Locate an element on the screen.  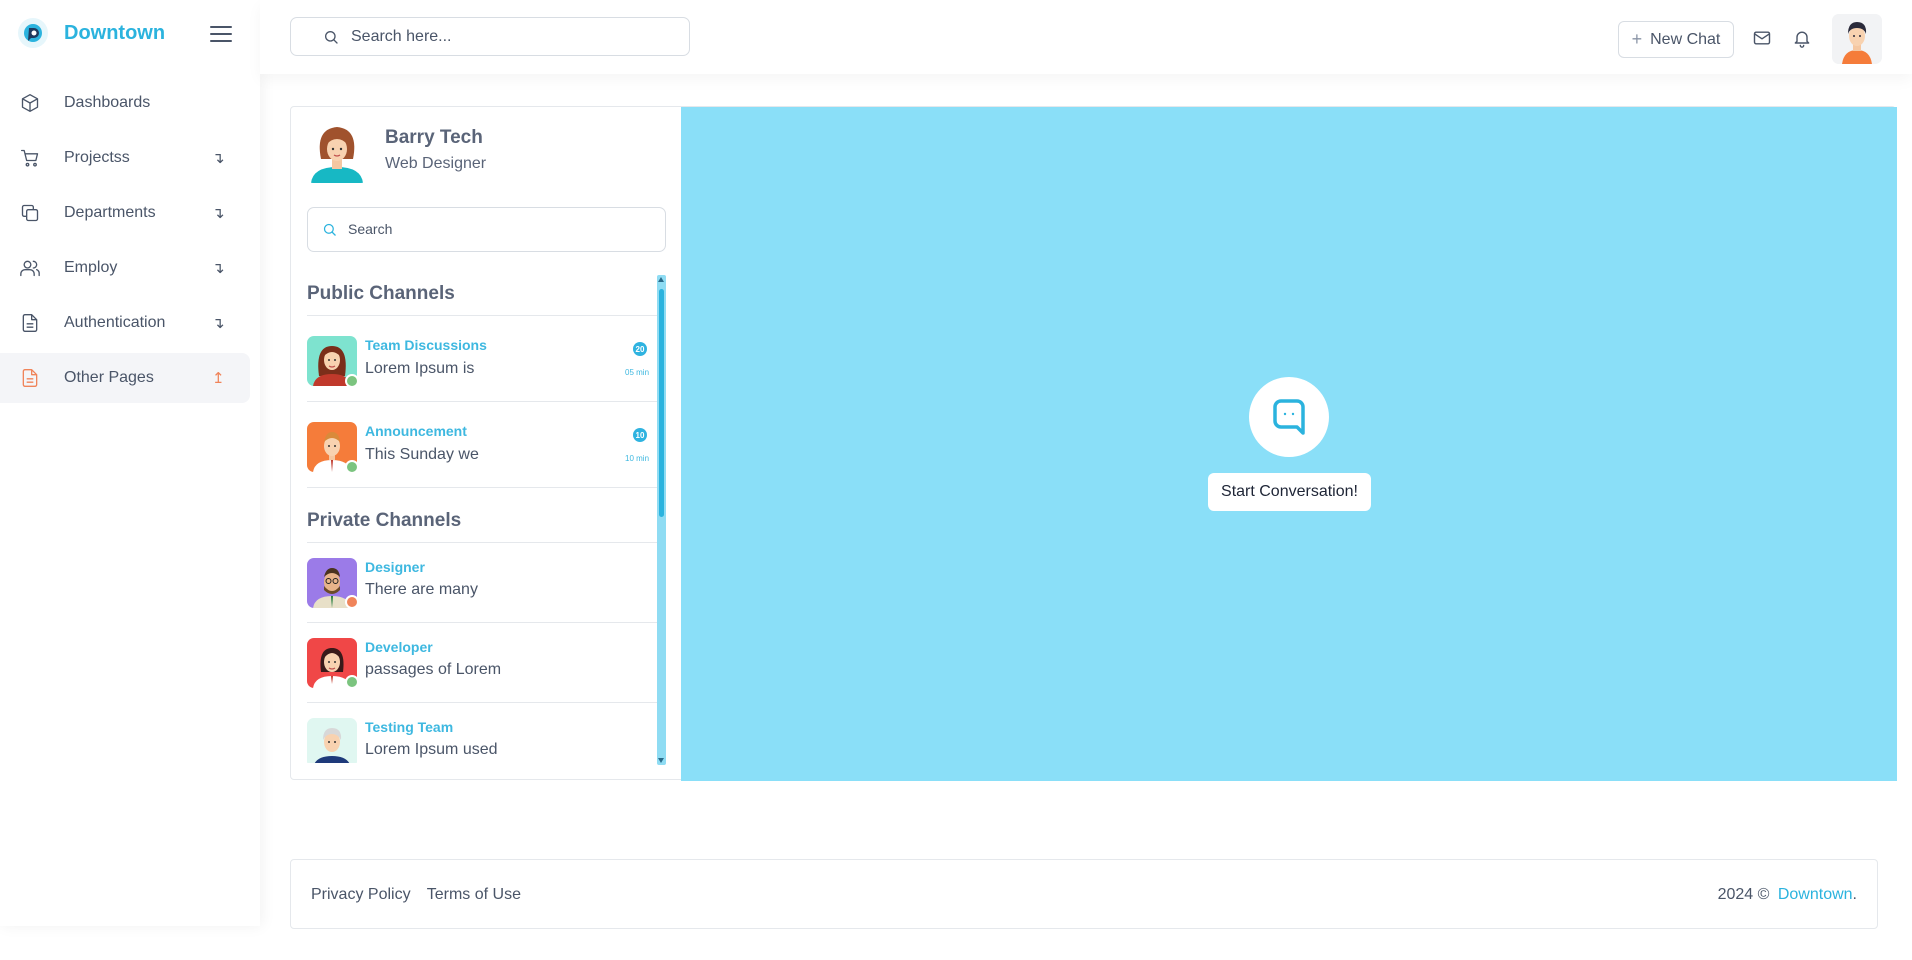
mail-icon is located at coordinates (1762, 38).